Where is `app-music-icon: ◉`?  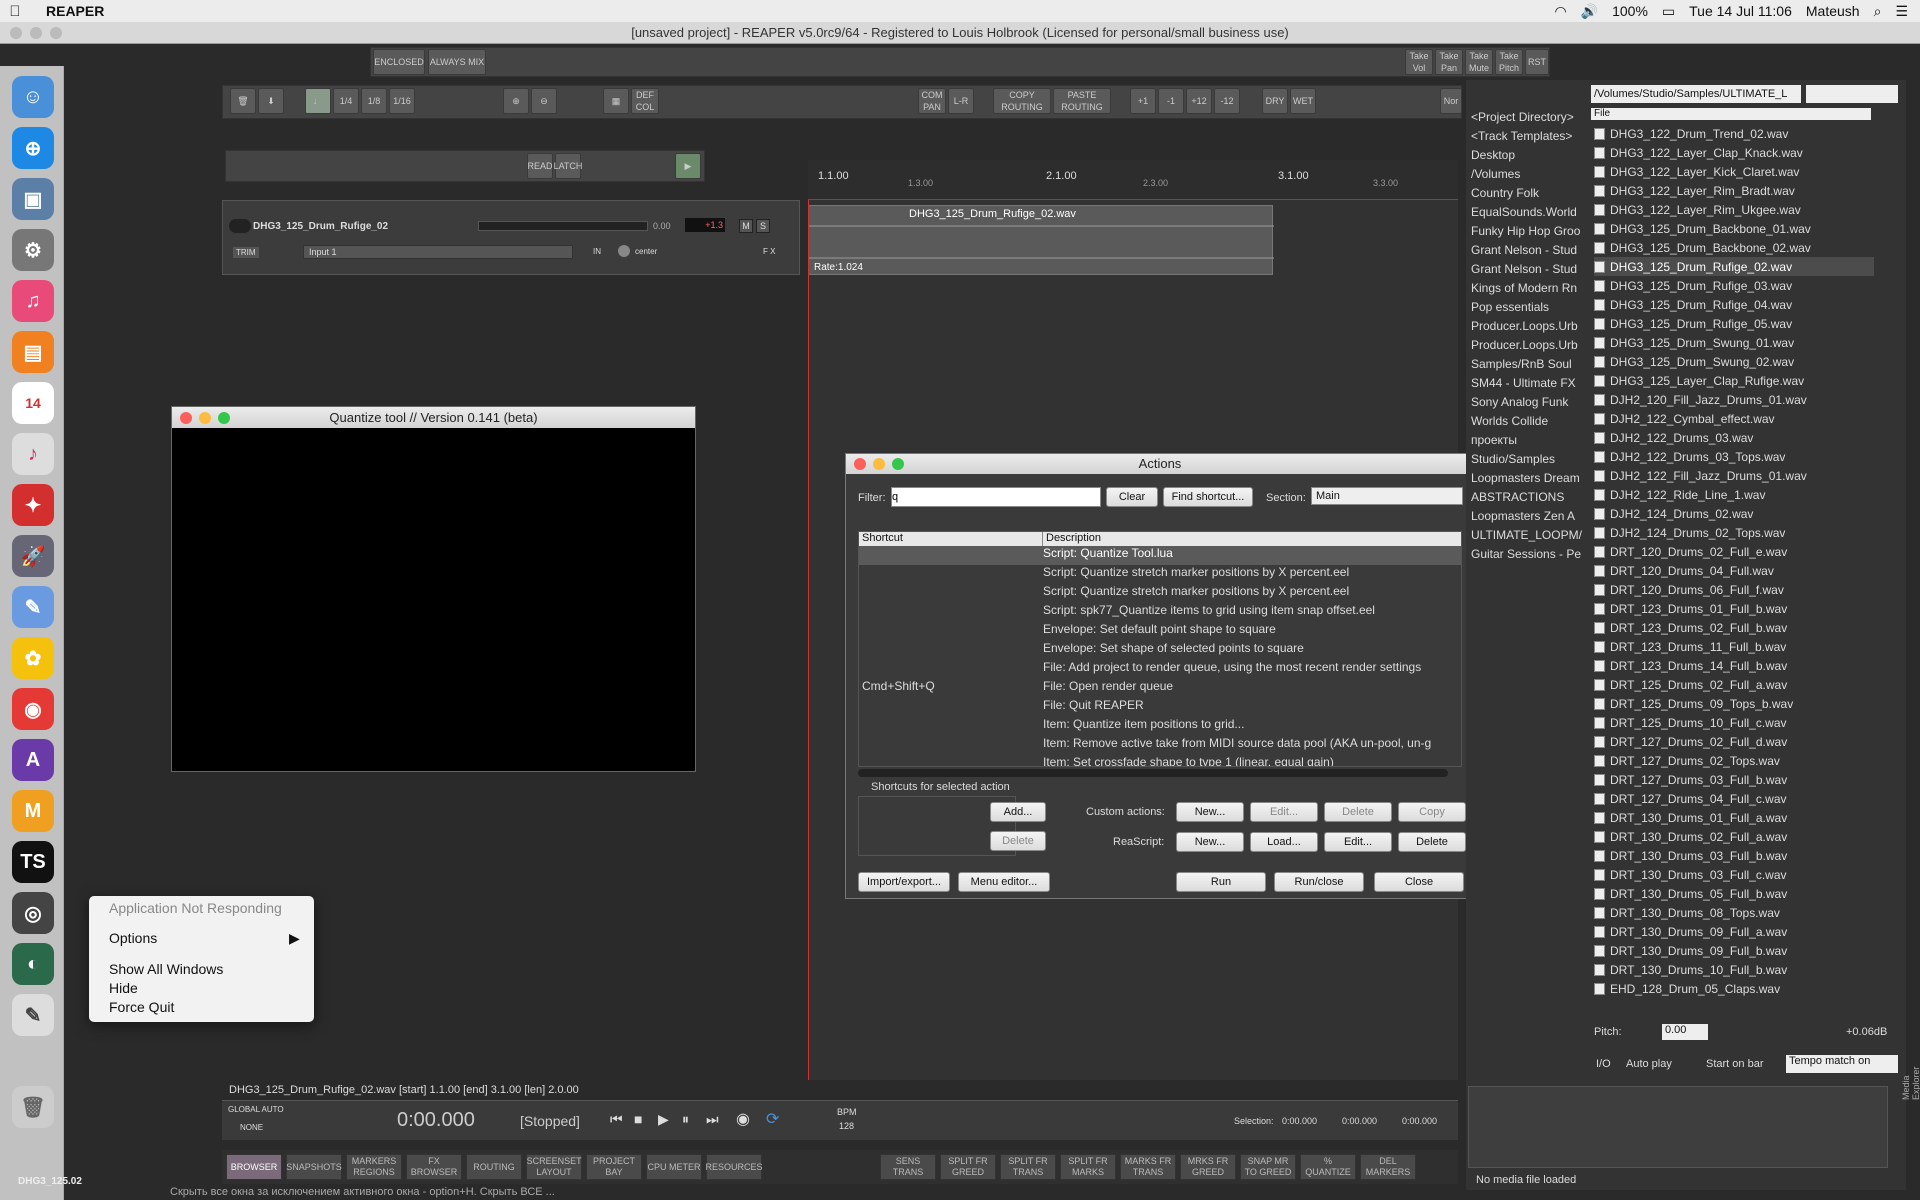 app-music-icon: ◉ is located at coordinates (33, 709).